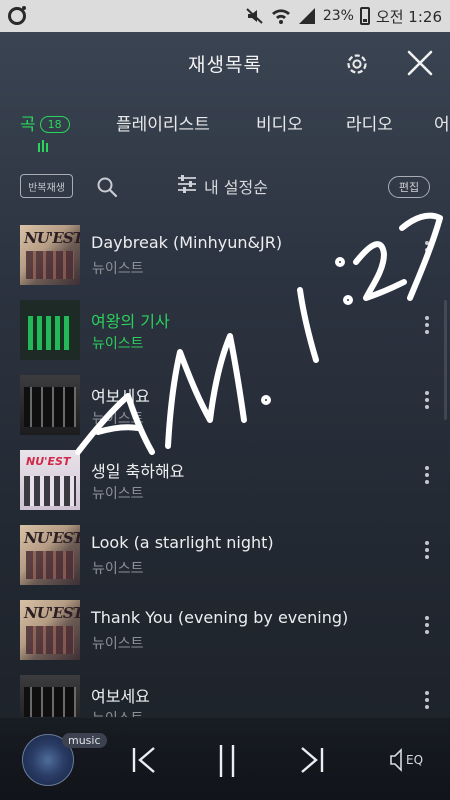  Describe the element at coordinates (369, 122) in the screenshot. I see `tab-radio: 라디오` at that location.